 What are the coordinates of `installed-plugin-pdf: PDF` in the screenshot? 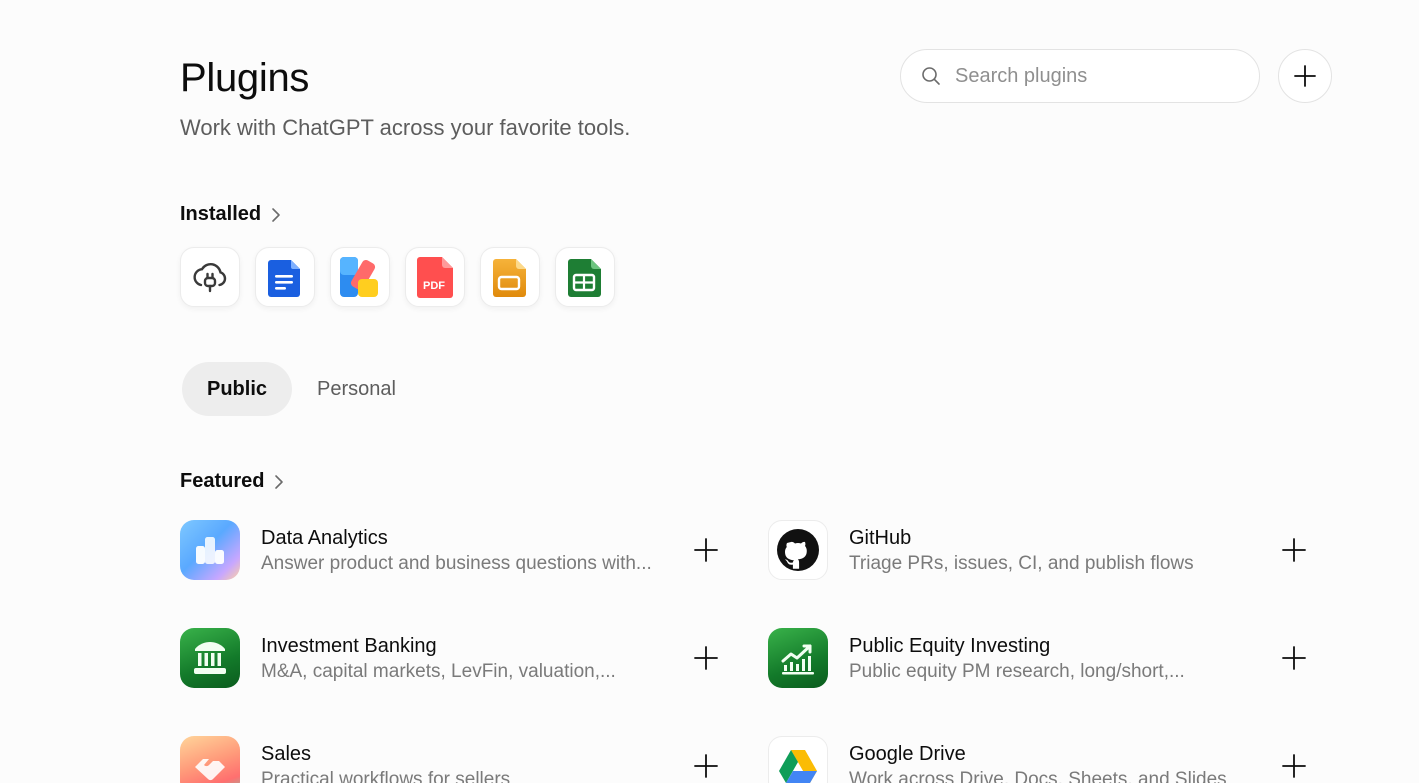 It's located at (435, 277).